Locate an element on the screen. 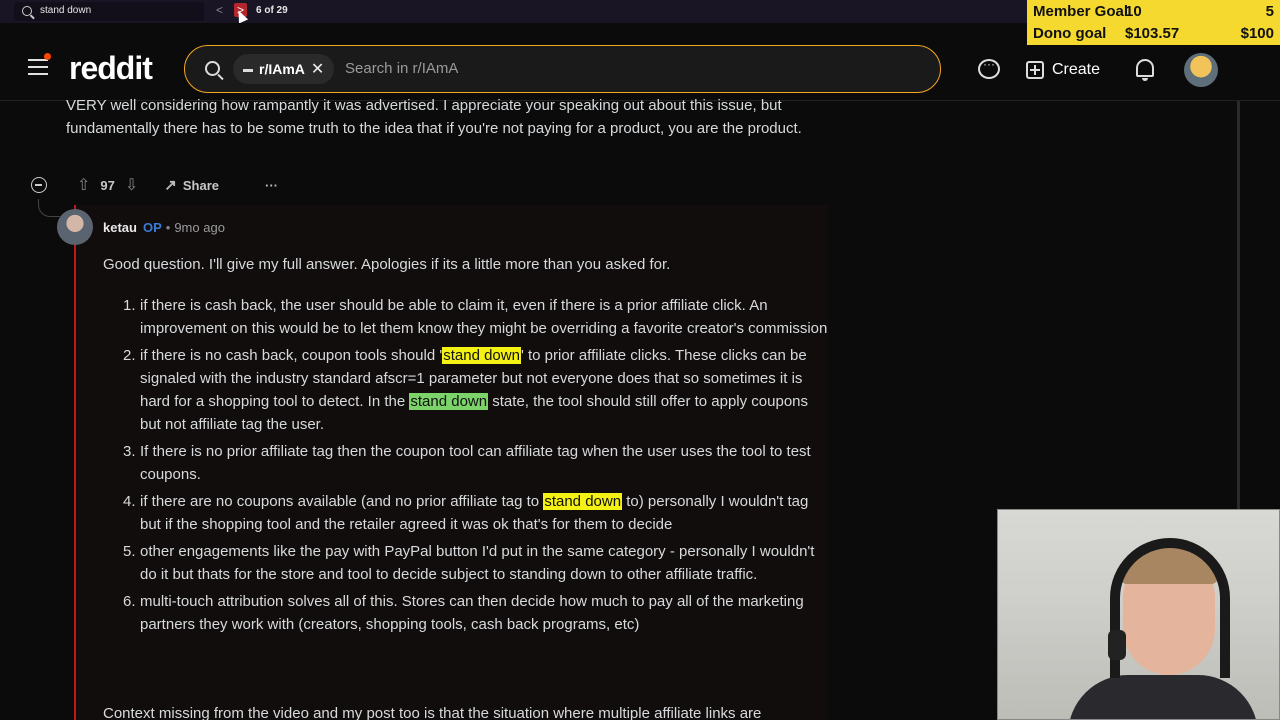  headset-icon is located at coordinates (1170, 608).